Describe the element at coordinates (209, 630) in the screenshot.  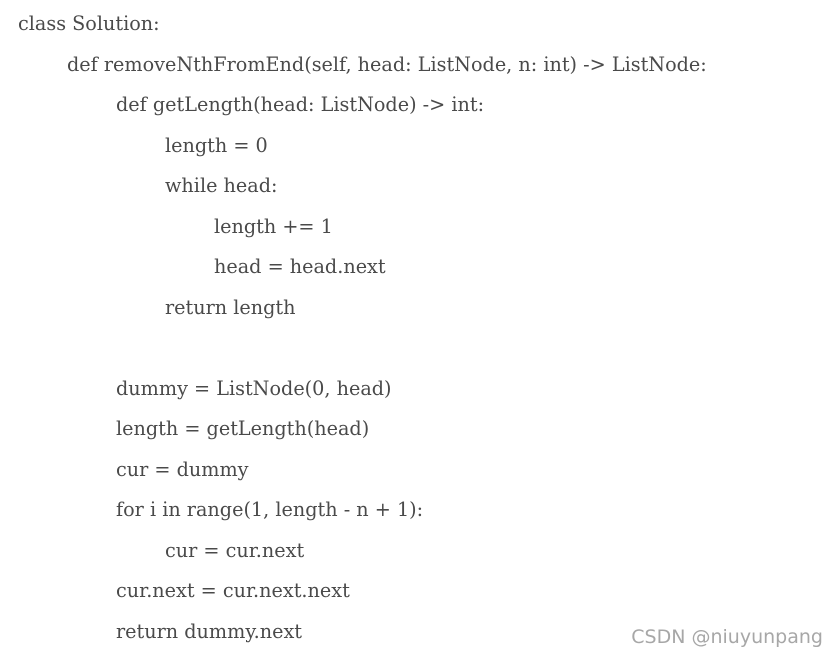
I see `code-line: return dummy.next` at that location.